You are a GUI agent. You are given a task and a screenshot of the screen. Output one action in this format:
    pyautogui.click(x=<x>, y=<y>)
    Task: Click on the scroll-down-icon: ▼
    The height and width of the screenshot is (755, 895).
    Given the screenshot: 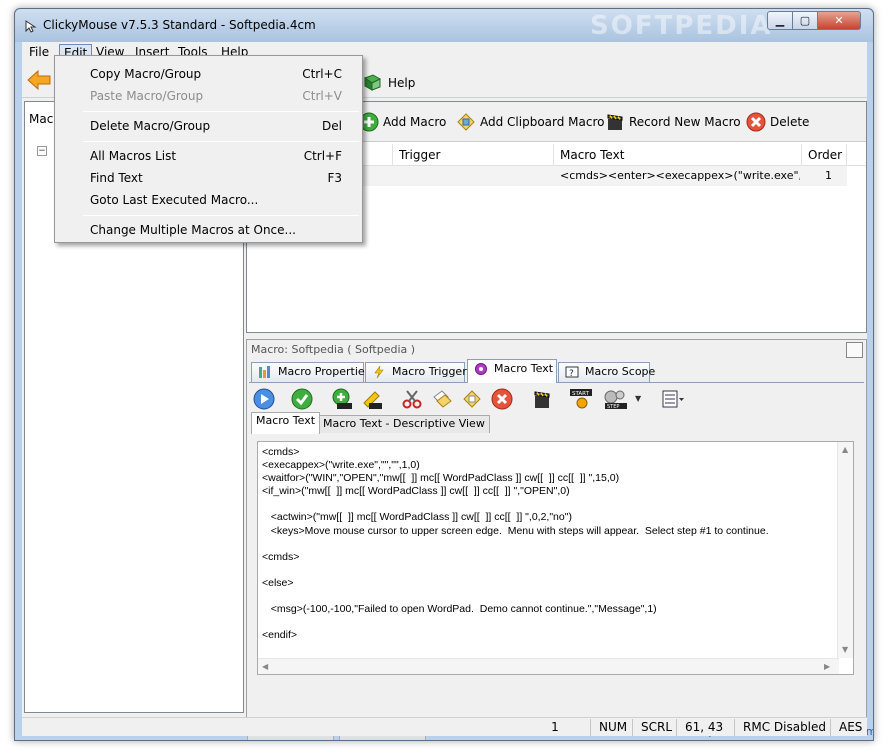 What is the action you would take?
    pyautogui.click(x=845, y=649)
    